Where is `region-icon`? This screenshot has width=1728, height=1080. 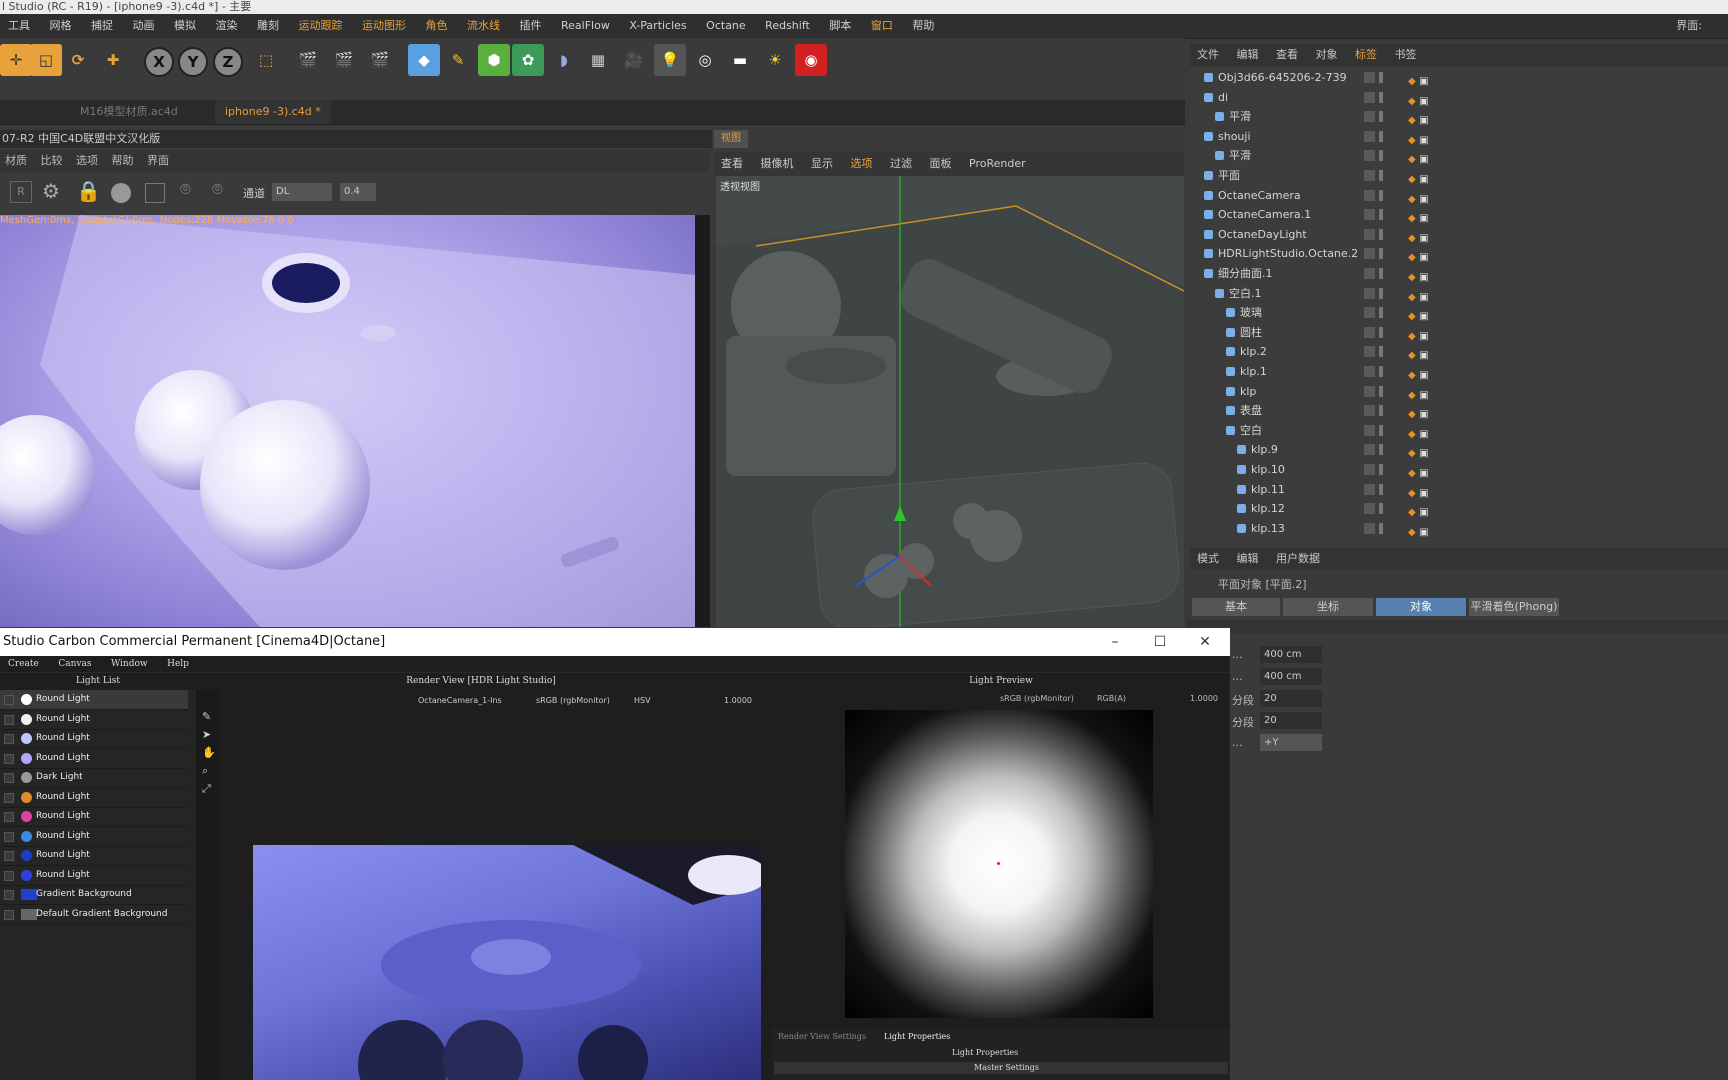 region-icon is located at coordinates (155, 193).